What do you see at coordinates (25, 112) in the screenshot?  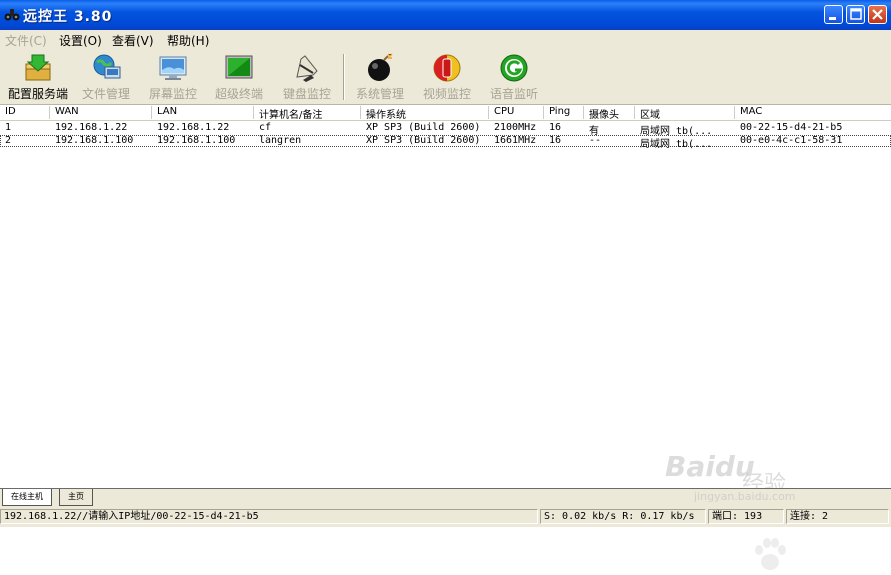 I see `col-id: ID` at bounding box center [25, 112].